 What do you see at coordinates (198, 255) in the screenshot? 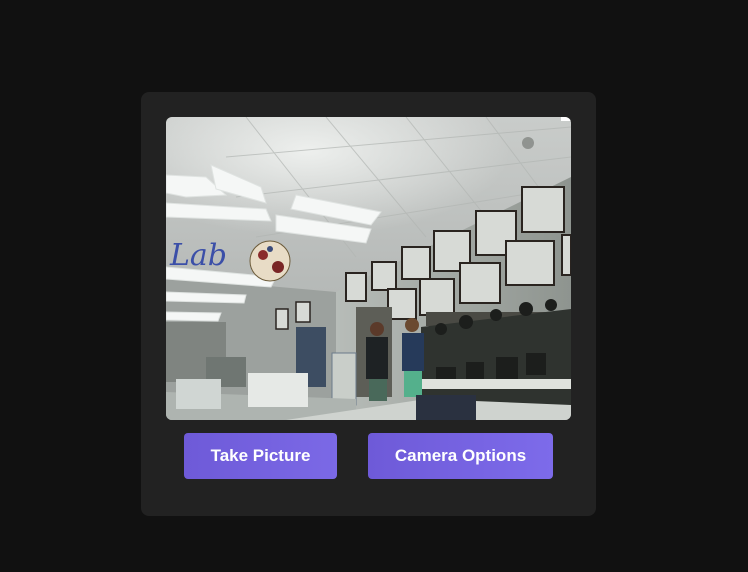
I see `wall-sign-text: Lab` at bounding box center [198, 255].